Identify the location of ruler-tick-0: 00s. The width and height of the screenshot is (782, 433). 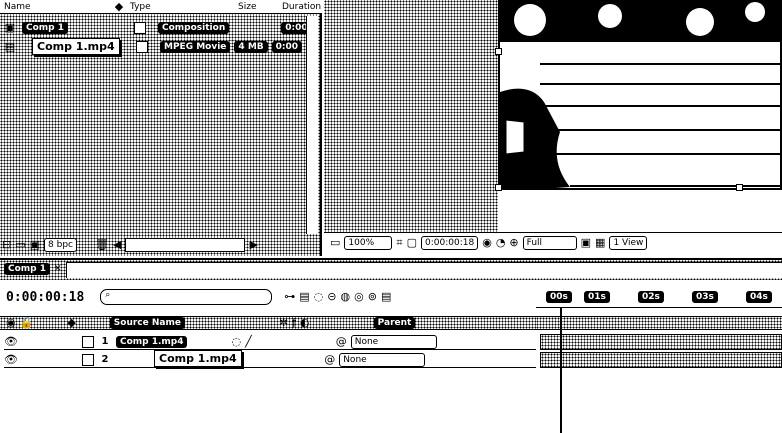
(559, 297).